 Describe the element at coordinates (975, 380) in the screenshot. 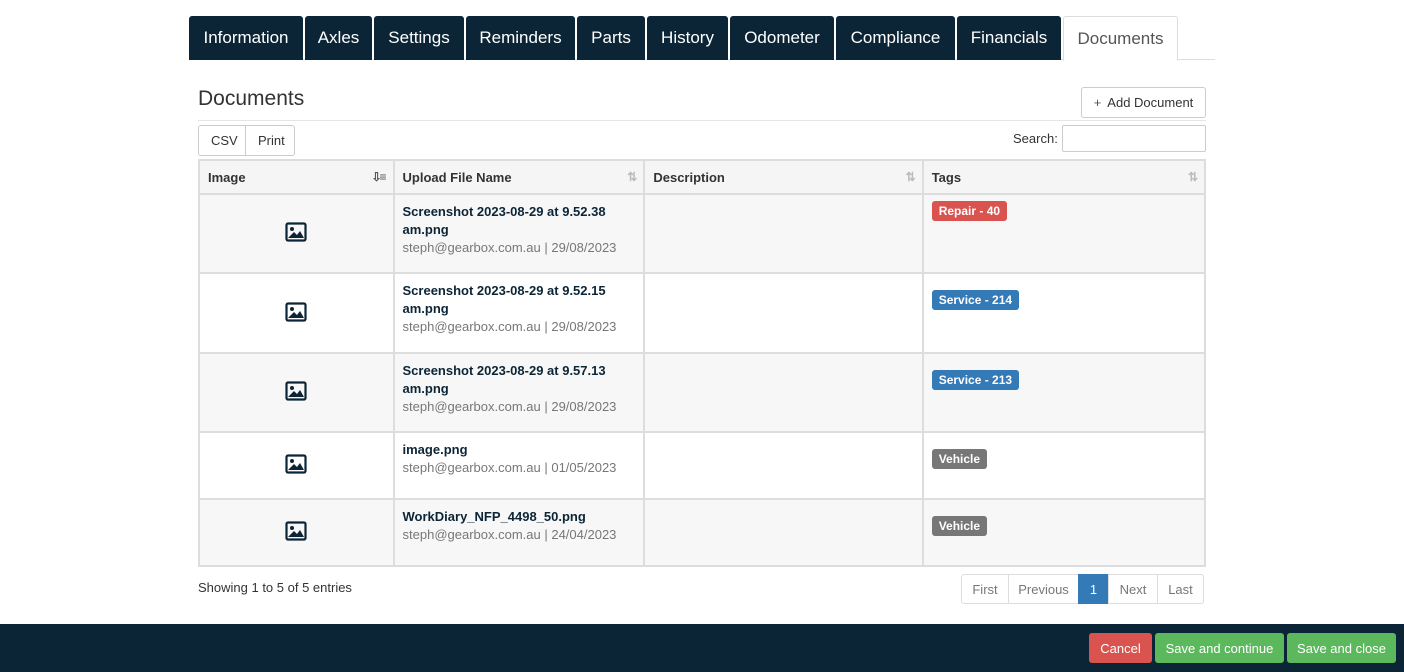

I see `tag-badge: Service - 213` at that location.